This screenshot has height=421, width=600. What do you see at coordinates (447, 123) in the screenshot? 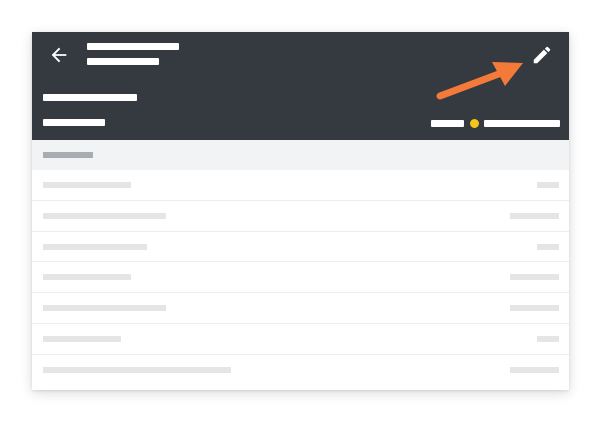
I see `status-label-placeholder` at bounding box center [447, 123].